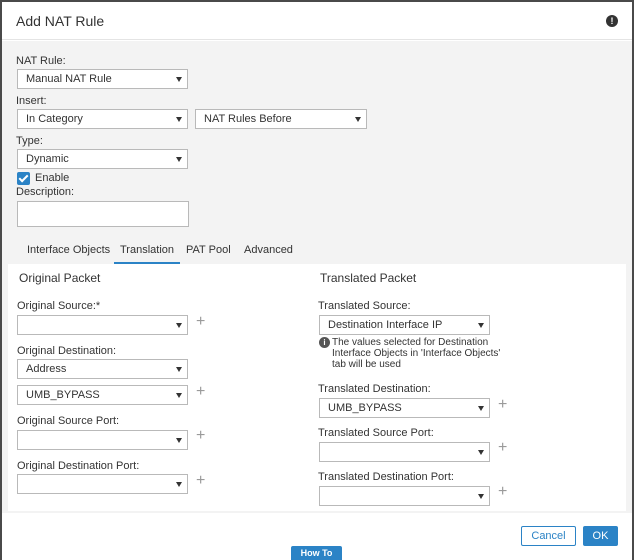  I want to click on translated-source-select: Destination Interface IP, so click(404, 325).